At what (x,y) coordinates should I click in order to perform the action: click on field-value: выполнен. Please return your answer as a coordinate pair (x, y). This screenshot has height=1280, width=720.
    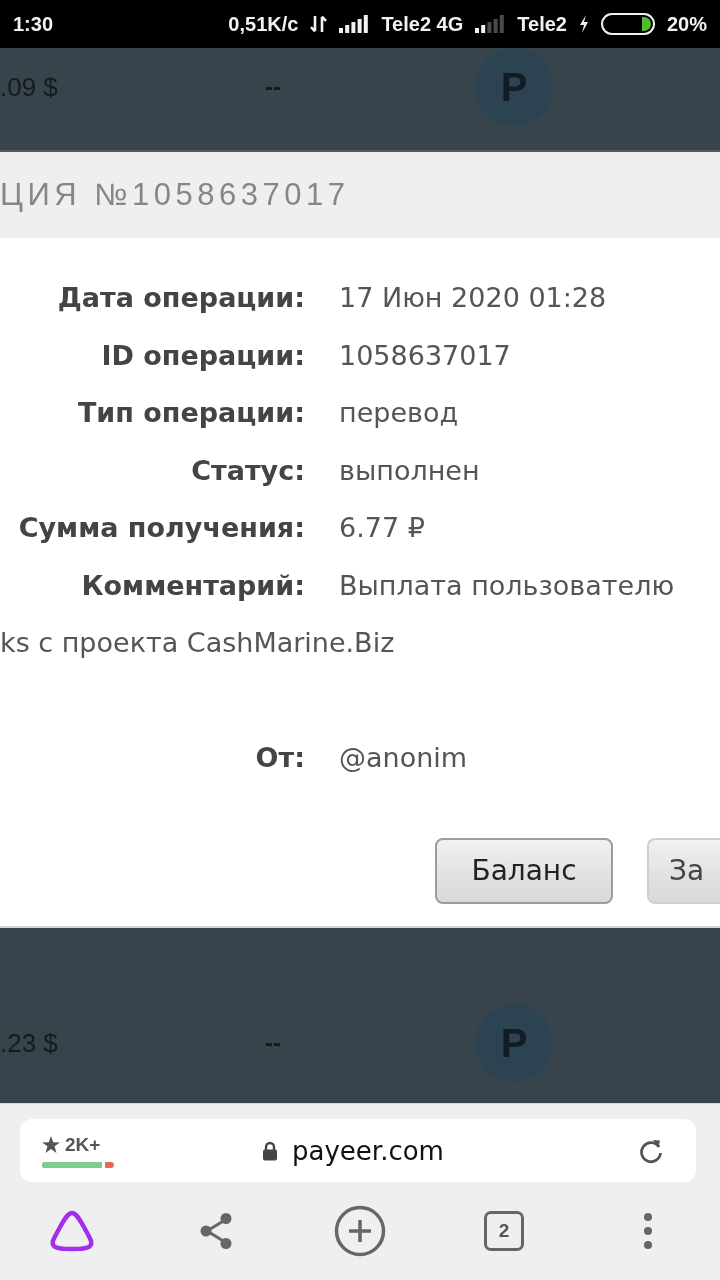
    Looking at the image, I should click on (409, 470).